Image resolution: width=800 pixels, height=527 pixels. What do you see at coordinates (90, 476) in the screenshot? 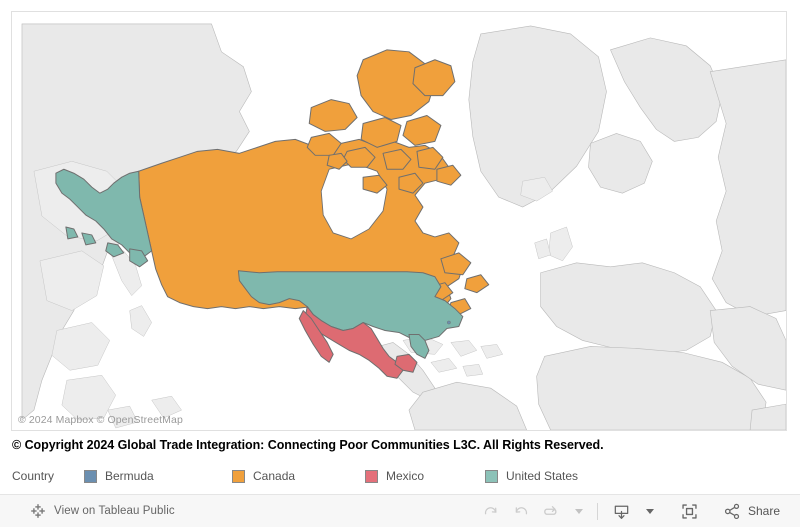
I see `legend-swatch-bermuda` at bounding box center [90, 476].